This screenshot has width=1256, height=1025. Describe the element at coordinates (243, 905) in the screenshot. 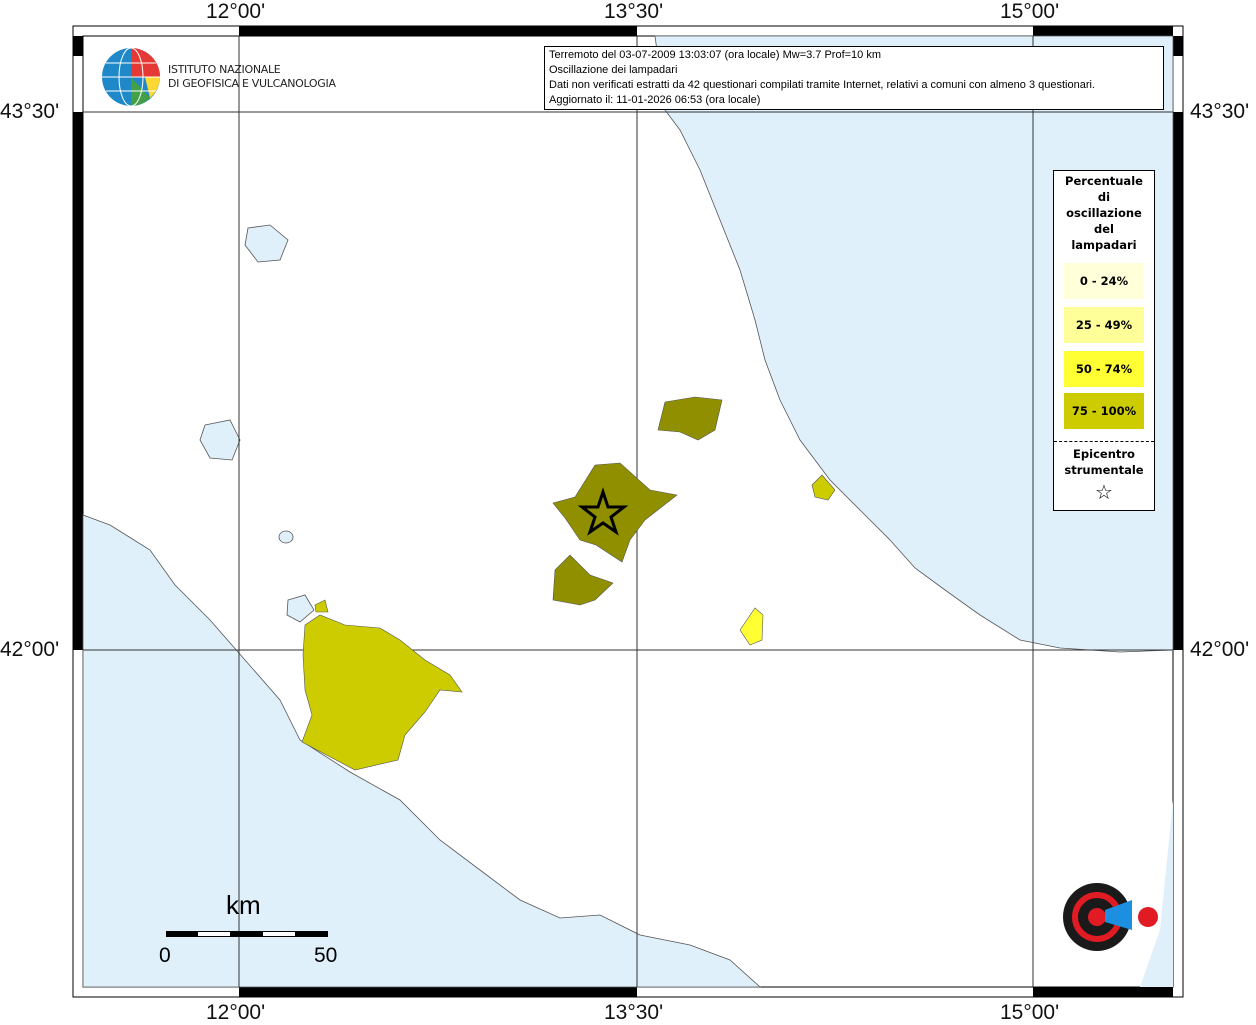

I see `scale-unit: km` at that location.